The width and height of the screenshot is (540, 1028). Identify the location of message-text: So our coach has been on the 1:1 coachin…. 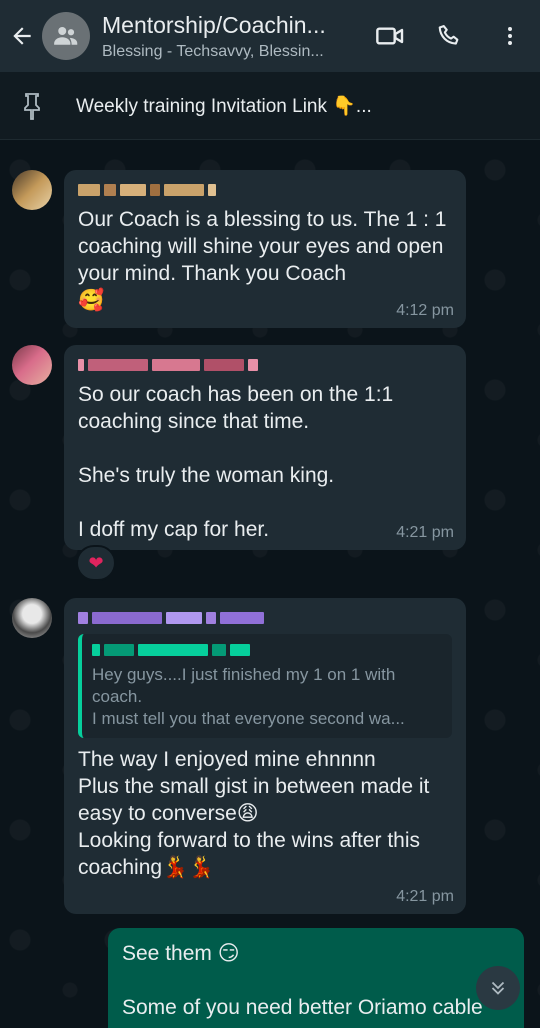
(236, 462).